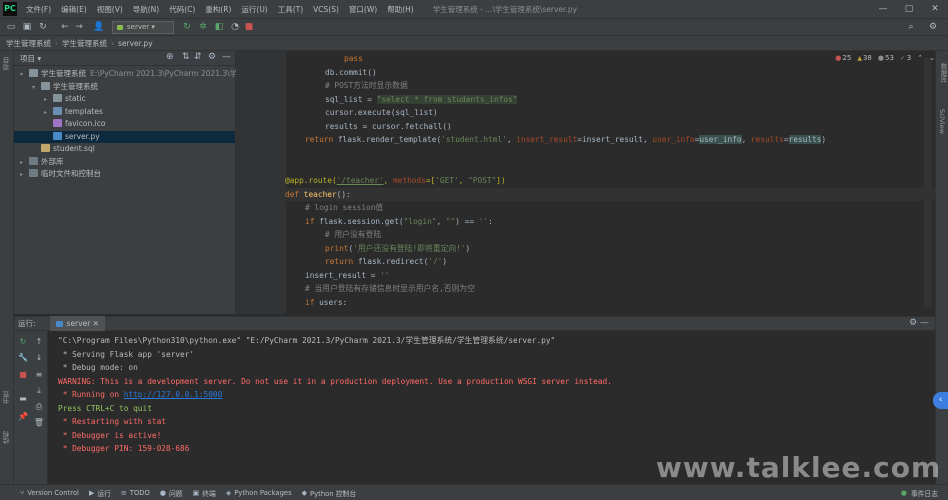 Image resolution: width=948 pixels, height=500 pixels. Describe the element at coordinates (290, 9) in the screenshot. I see `menu-tools: 工具(T)` at that location.